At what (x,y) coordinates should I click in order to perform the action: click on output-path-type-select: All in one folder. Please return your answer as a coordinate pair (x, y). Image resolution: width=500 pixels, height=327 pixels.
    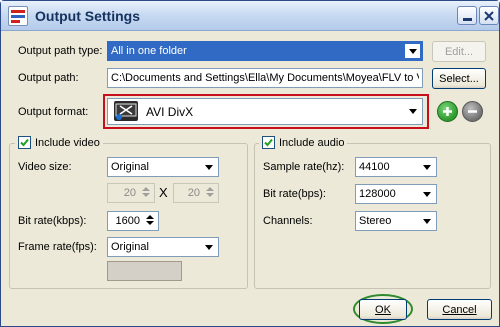
    Looking at the image, I should click on (265, 51).